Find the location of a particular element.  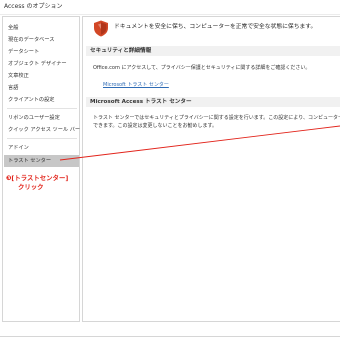

shield-icon is located at coordinates (101, 28).